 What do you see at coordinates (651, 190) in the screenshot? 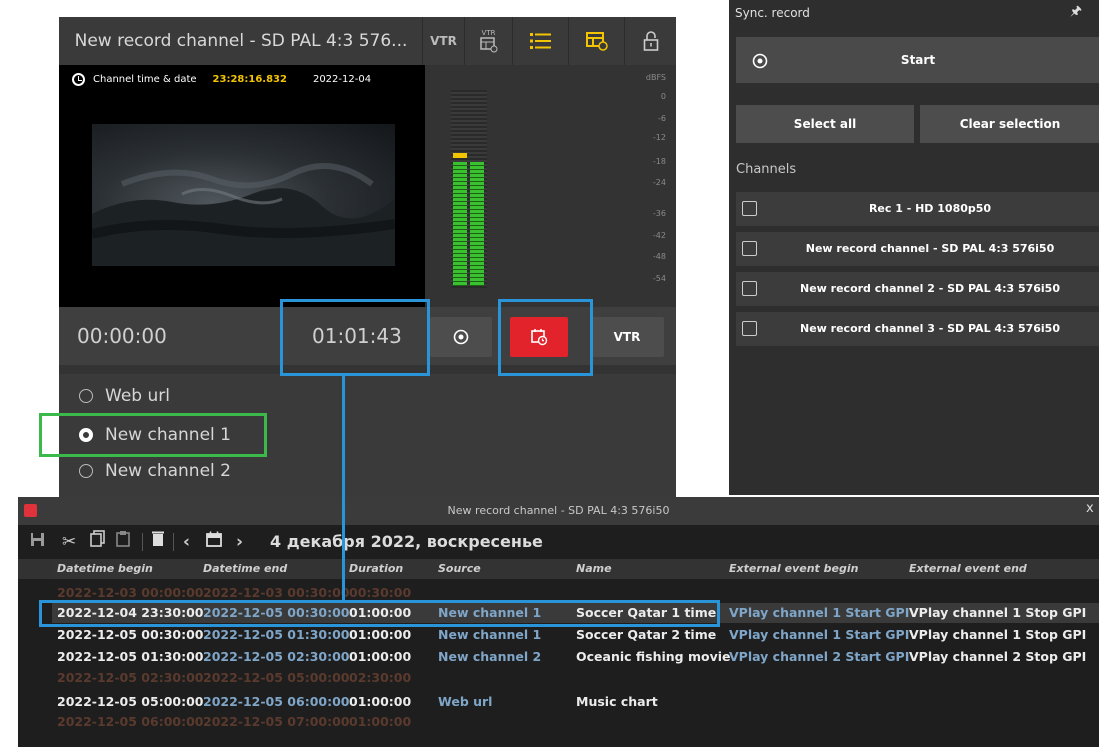
I see `dbfs-scale: 0 -6 -12 -18 -24 -36 -42 -48 -54` at bounding box center [651, 190].